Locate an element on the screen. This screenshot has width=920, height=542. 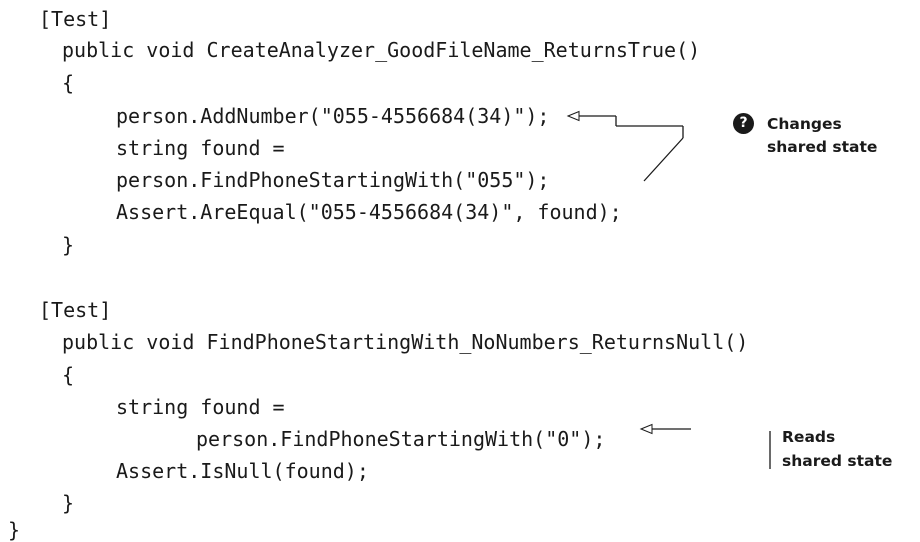
callout-badge-icon: ? is located at coordinates (743, 123).